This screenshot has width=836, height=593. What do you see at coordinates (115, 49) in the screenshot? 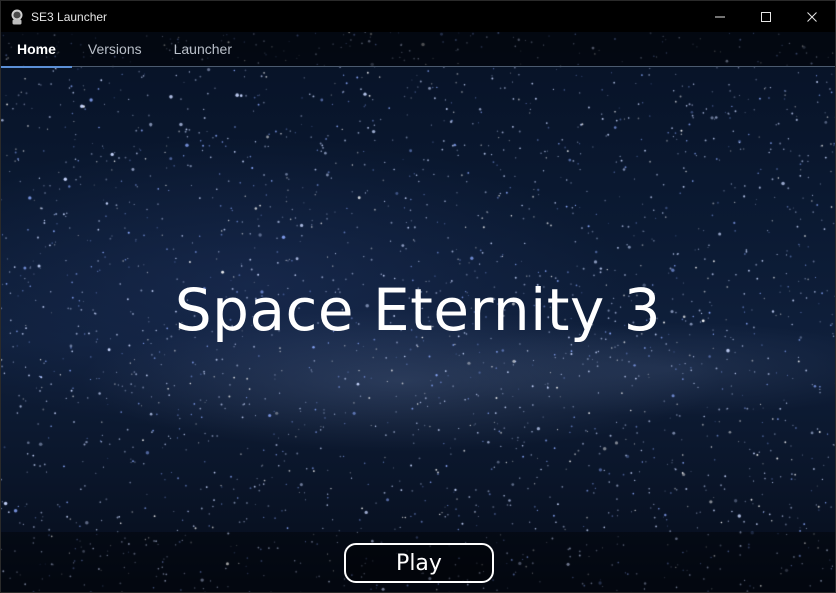
I see `tab-versions: Versions` at bounding box center [115, 49].